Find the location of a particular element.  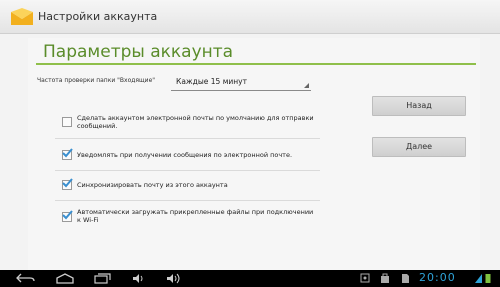

notify-checkbox is located at coordinates (67, 154).